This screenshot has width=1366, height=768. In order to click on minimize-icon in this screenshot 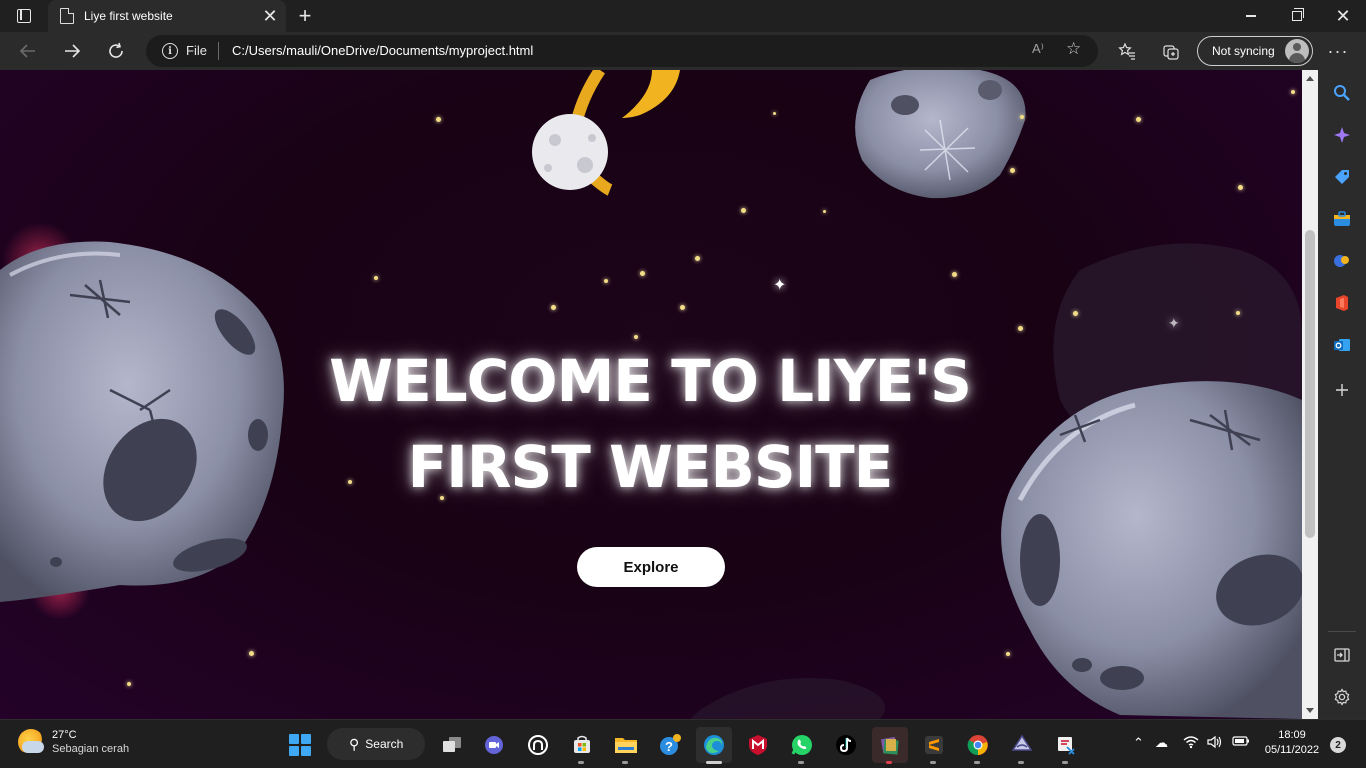, I will do `click(1251, 16)`.